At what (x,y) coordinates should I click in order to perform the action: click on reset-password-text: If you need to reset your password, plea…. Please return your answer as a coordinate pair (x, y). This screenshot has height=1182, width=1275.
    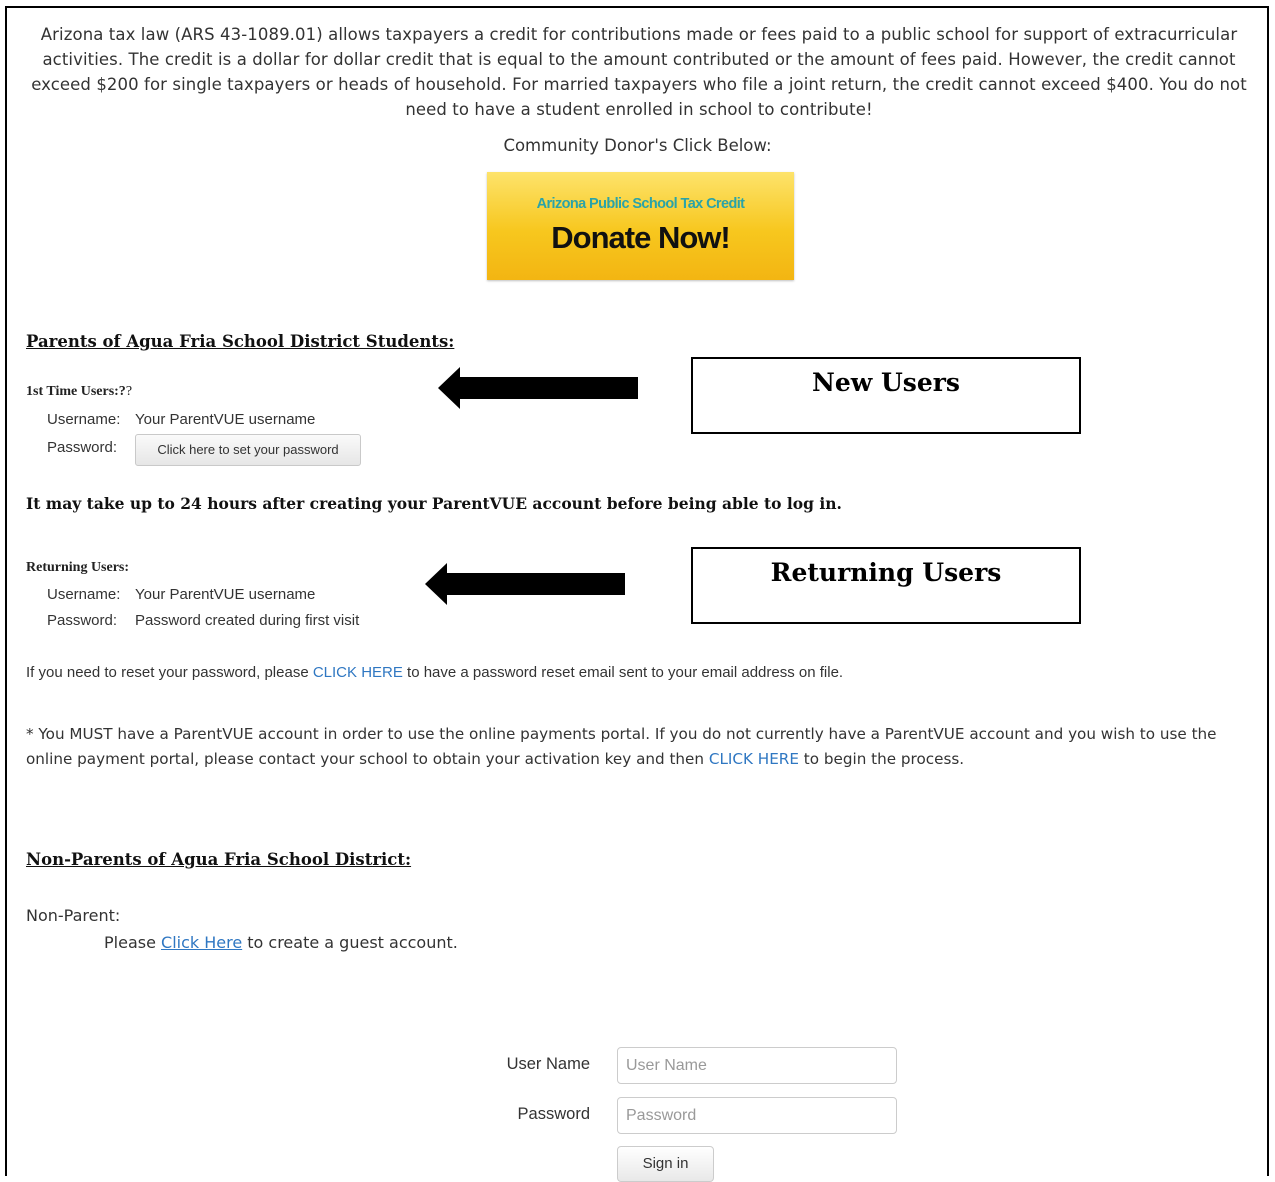
    Looking at the image, I should click on (434, 672).